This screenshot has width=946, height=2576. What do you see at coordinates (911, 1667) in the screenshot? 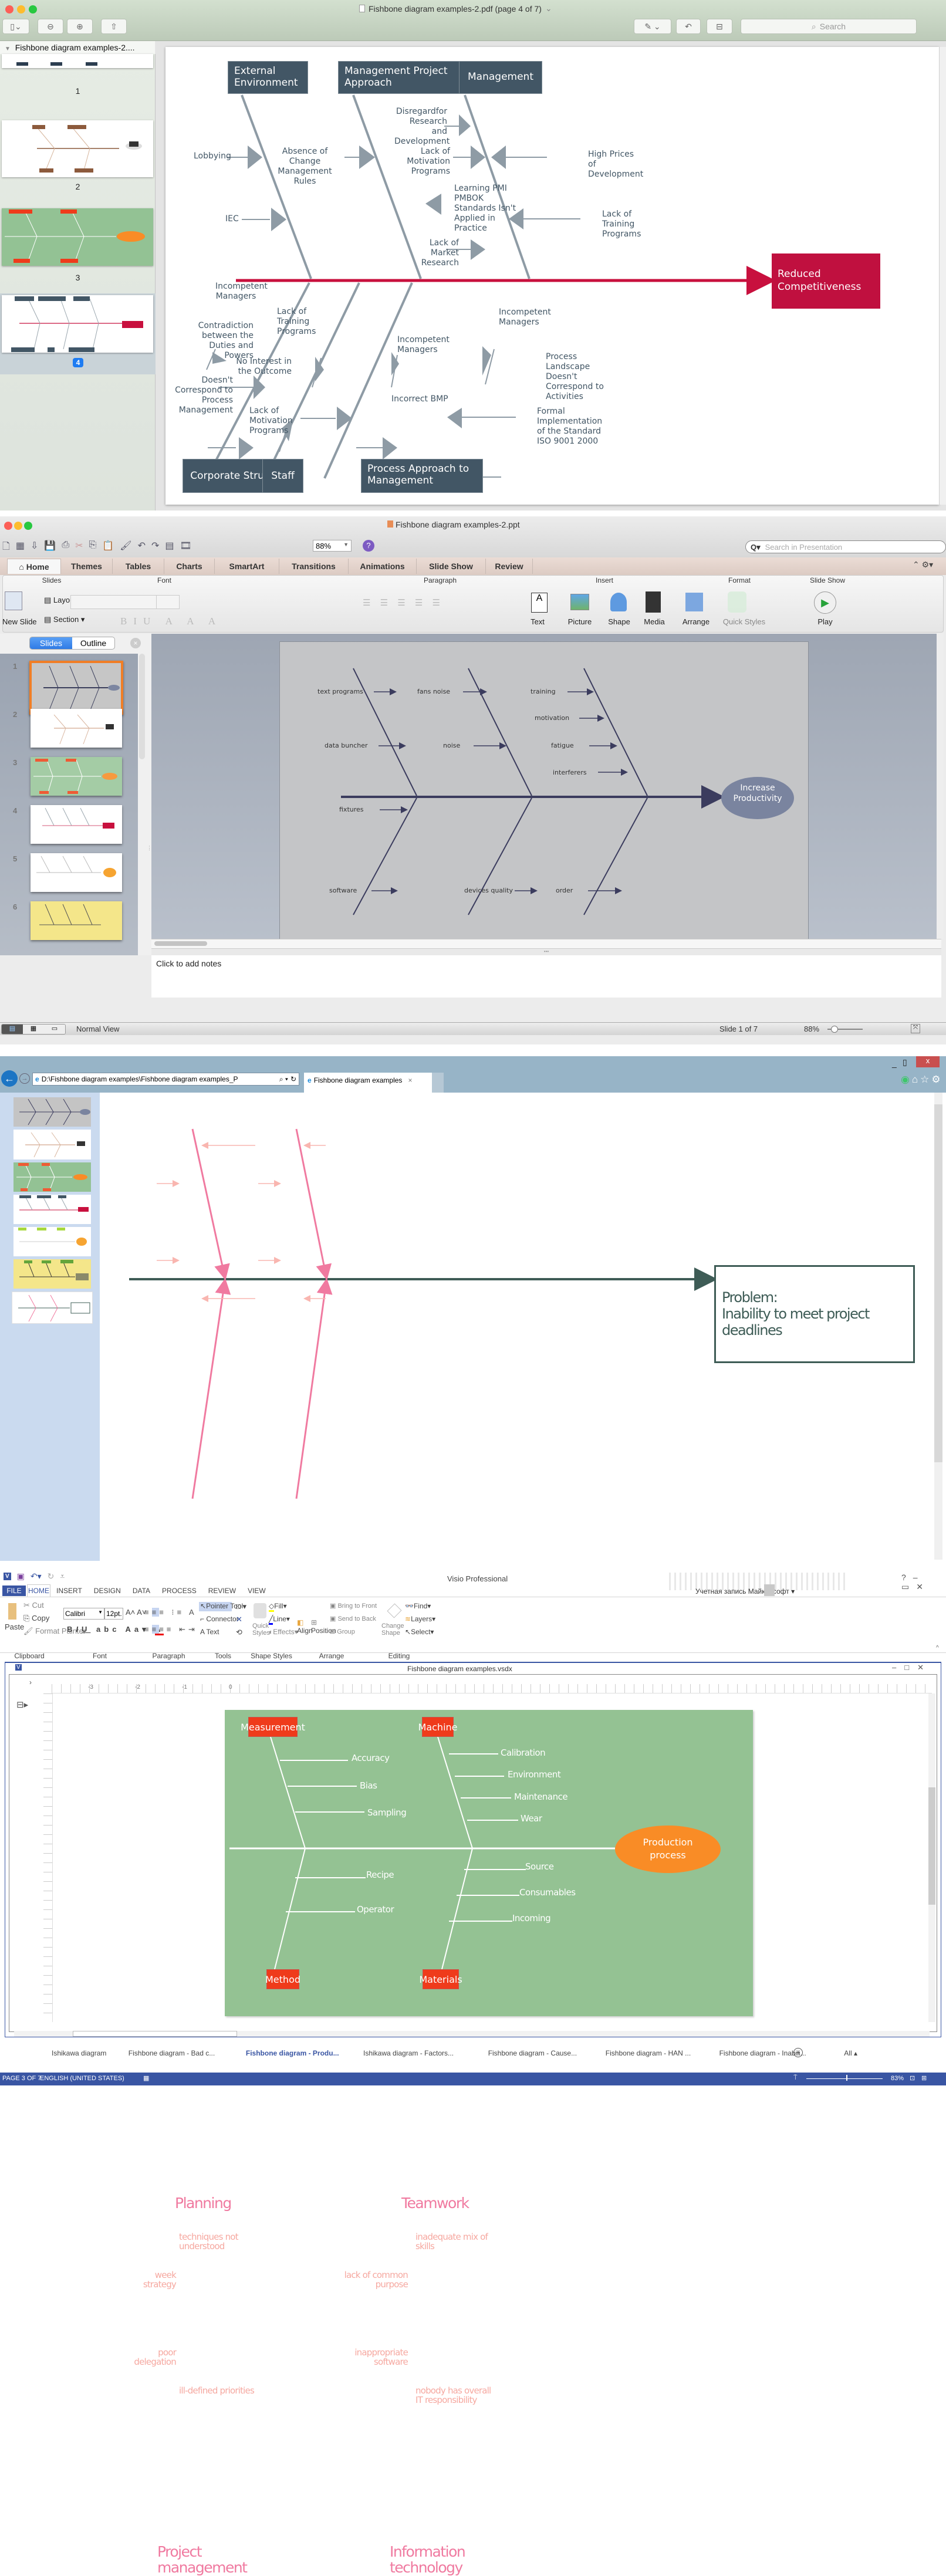
I see `doc-maximize-button: □` at bounding box center [911, 1667].